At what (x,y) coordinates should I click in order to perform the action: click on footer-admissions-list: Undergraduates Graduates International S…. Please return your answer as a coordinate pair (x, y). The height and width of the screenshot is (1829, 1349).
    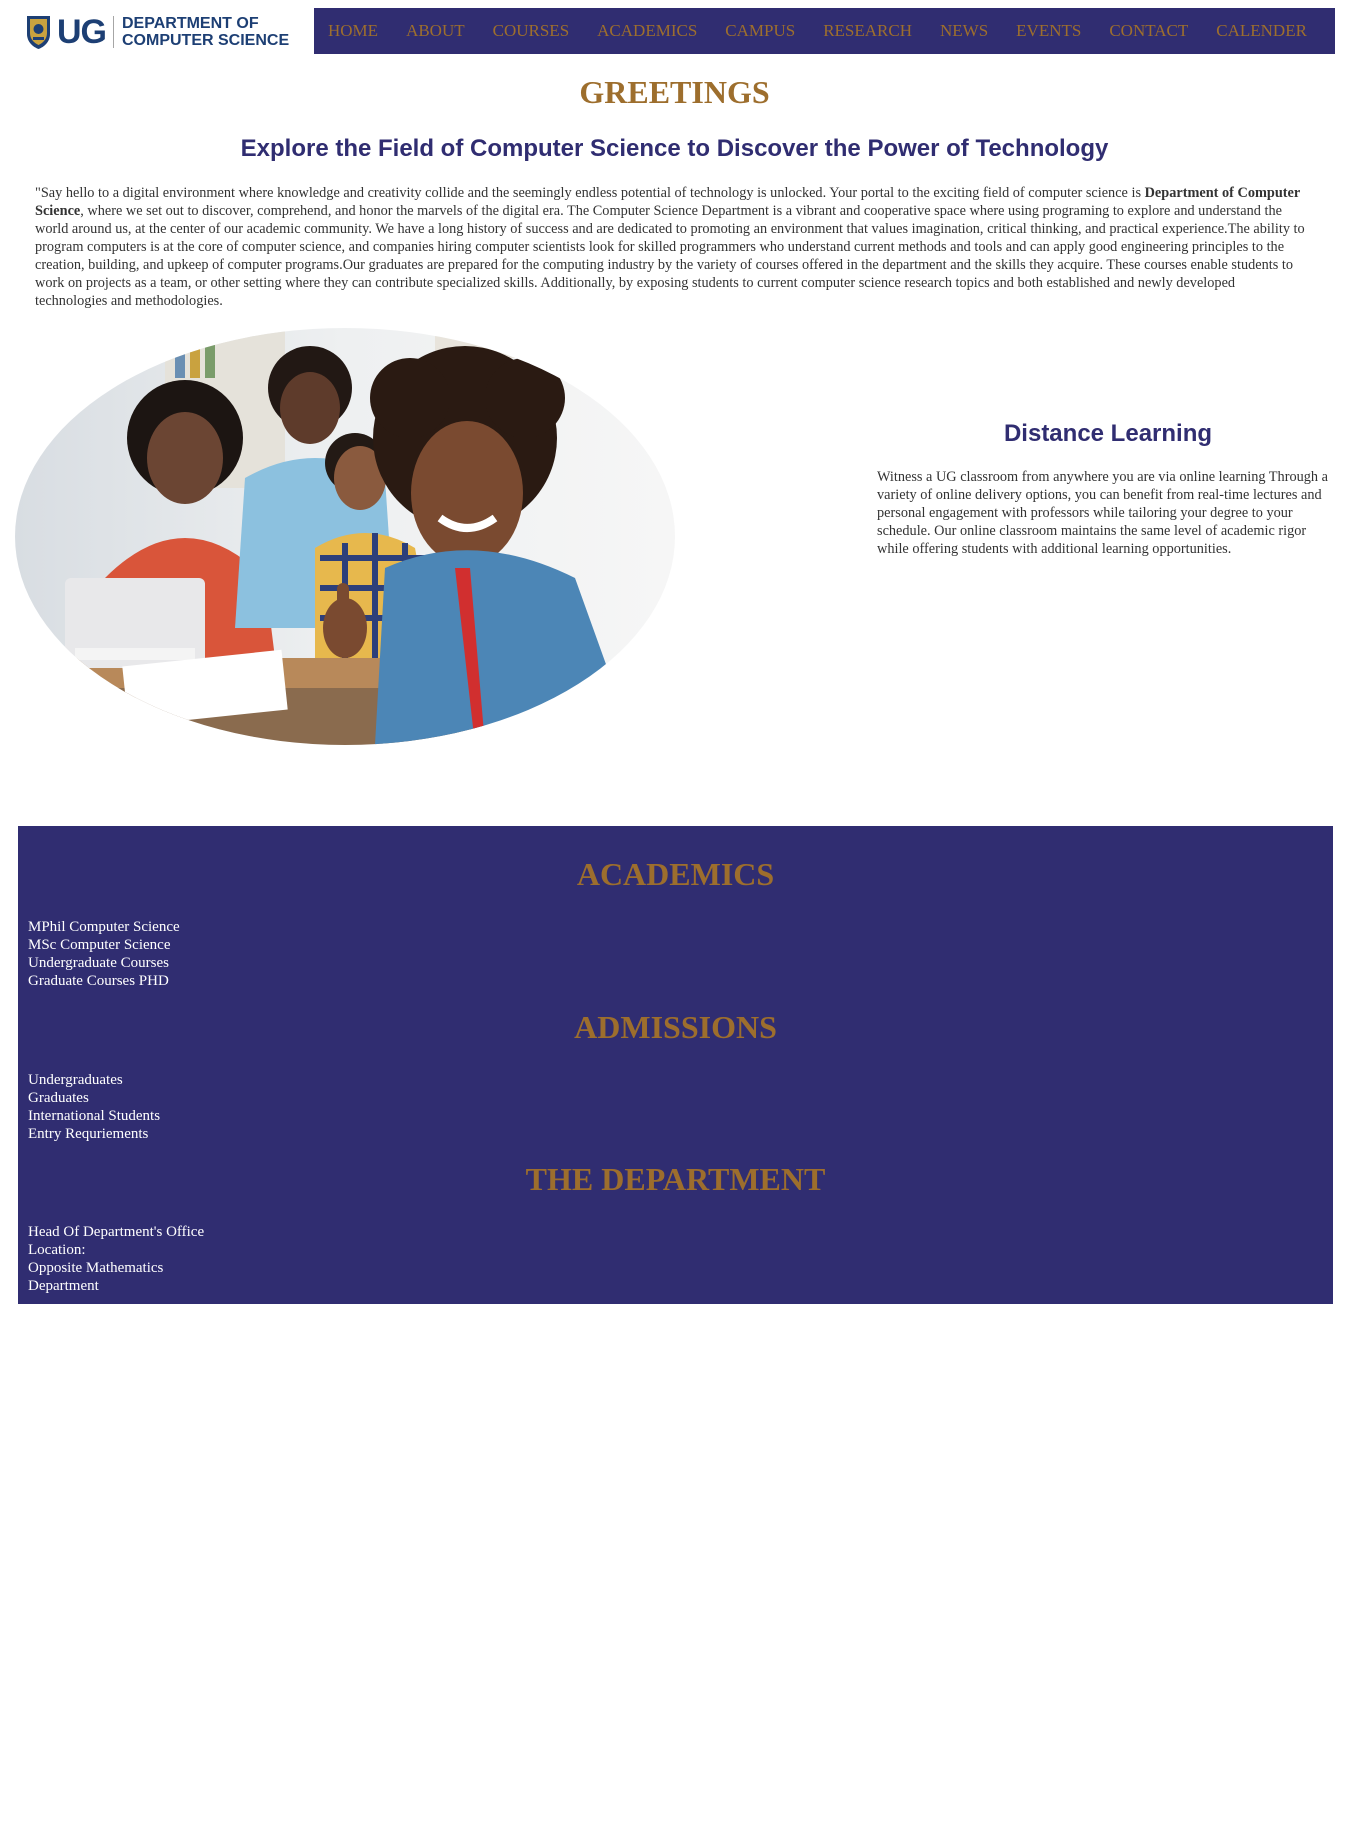
    Looking at the image, I should click on (94, 1107).